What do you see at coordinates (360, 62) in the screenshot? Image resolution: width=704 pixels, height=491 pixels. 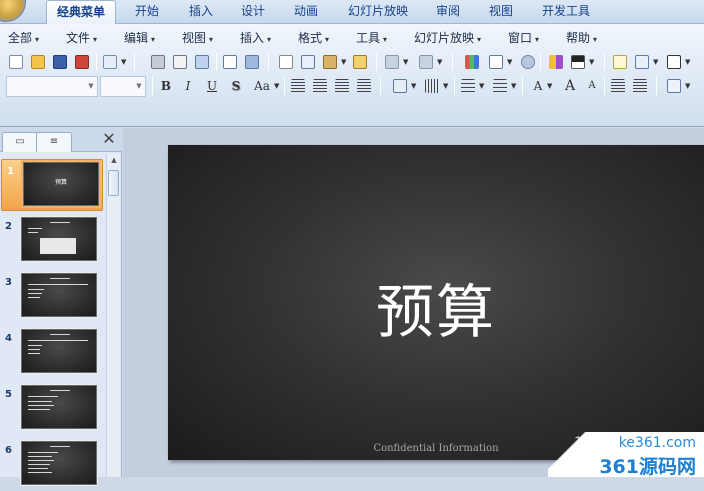 I see `format-painter-icon` at bounding box center [360, 62].